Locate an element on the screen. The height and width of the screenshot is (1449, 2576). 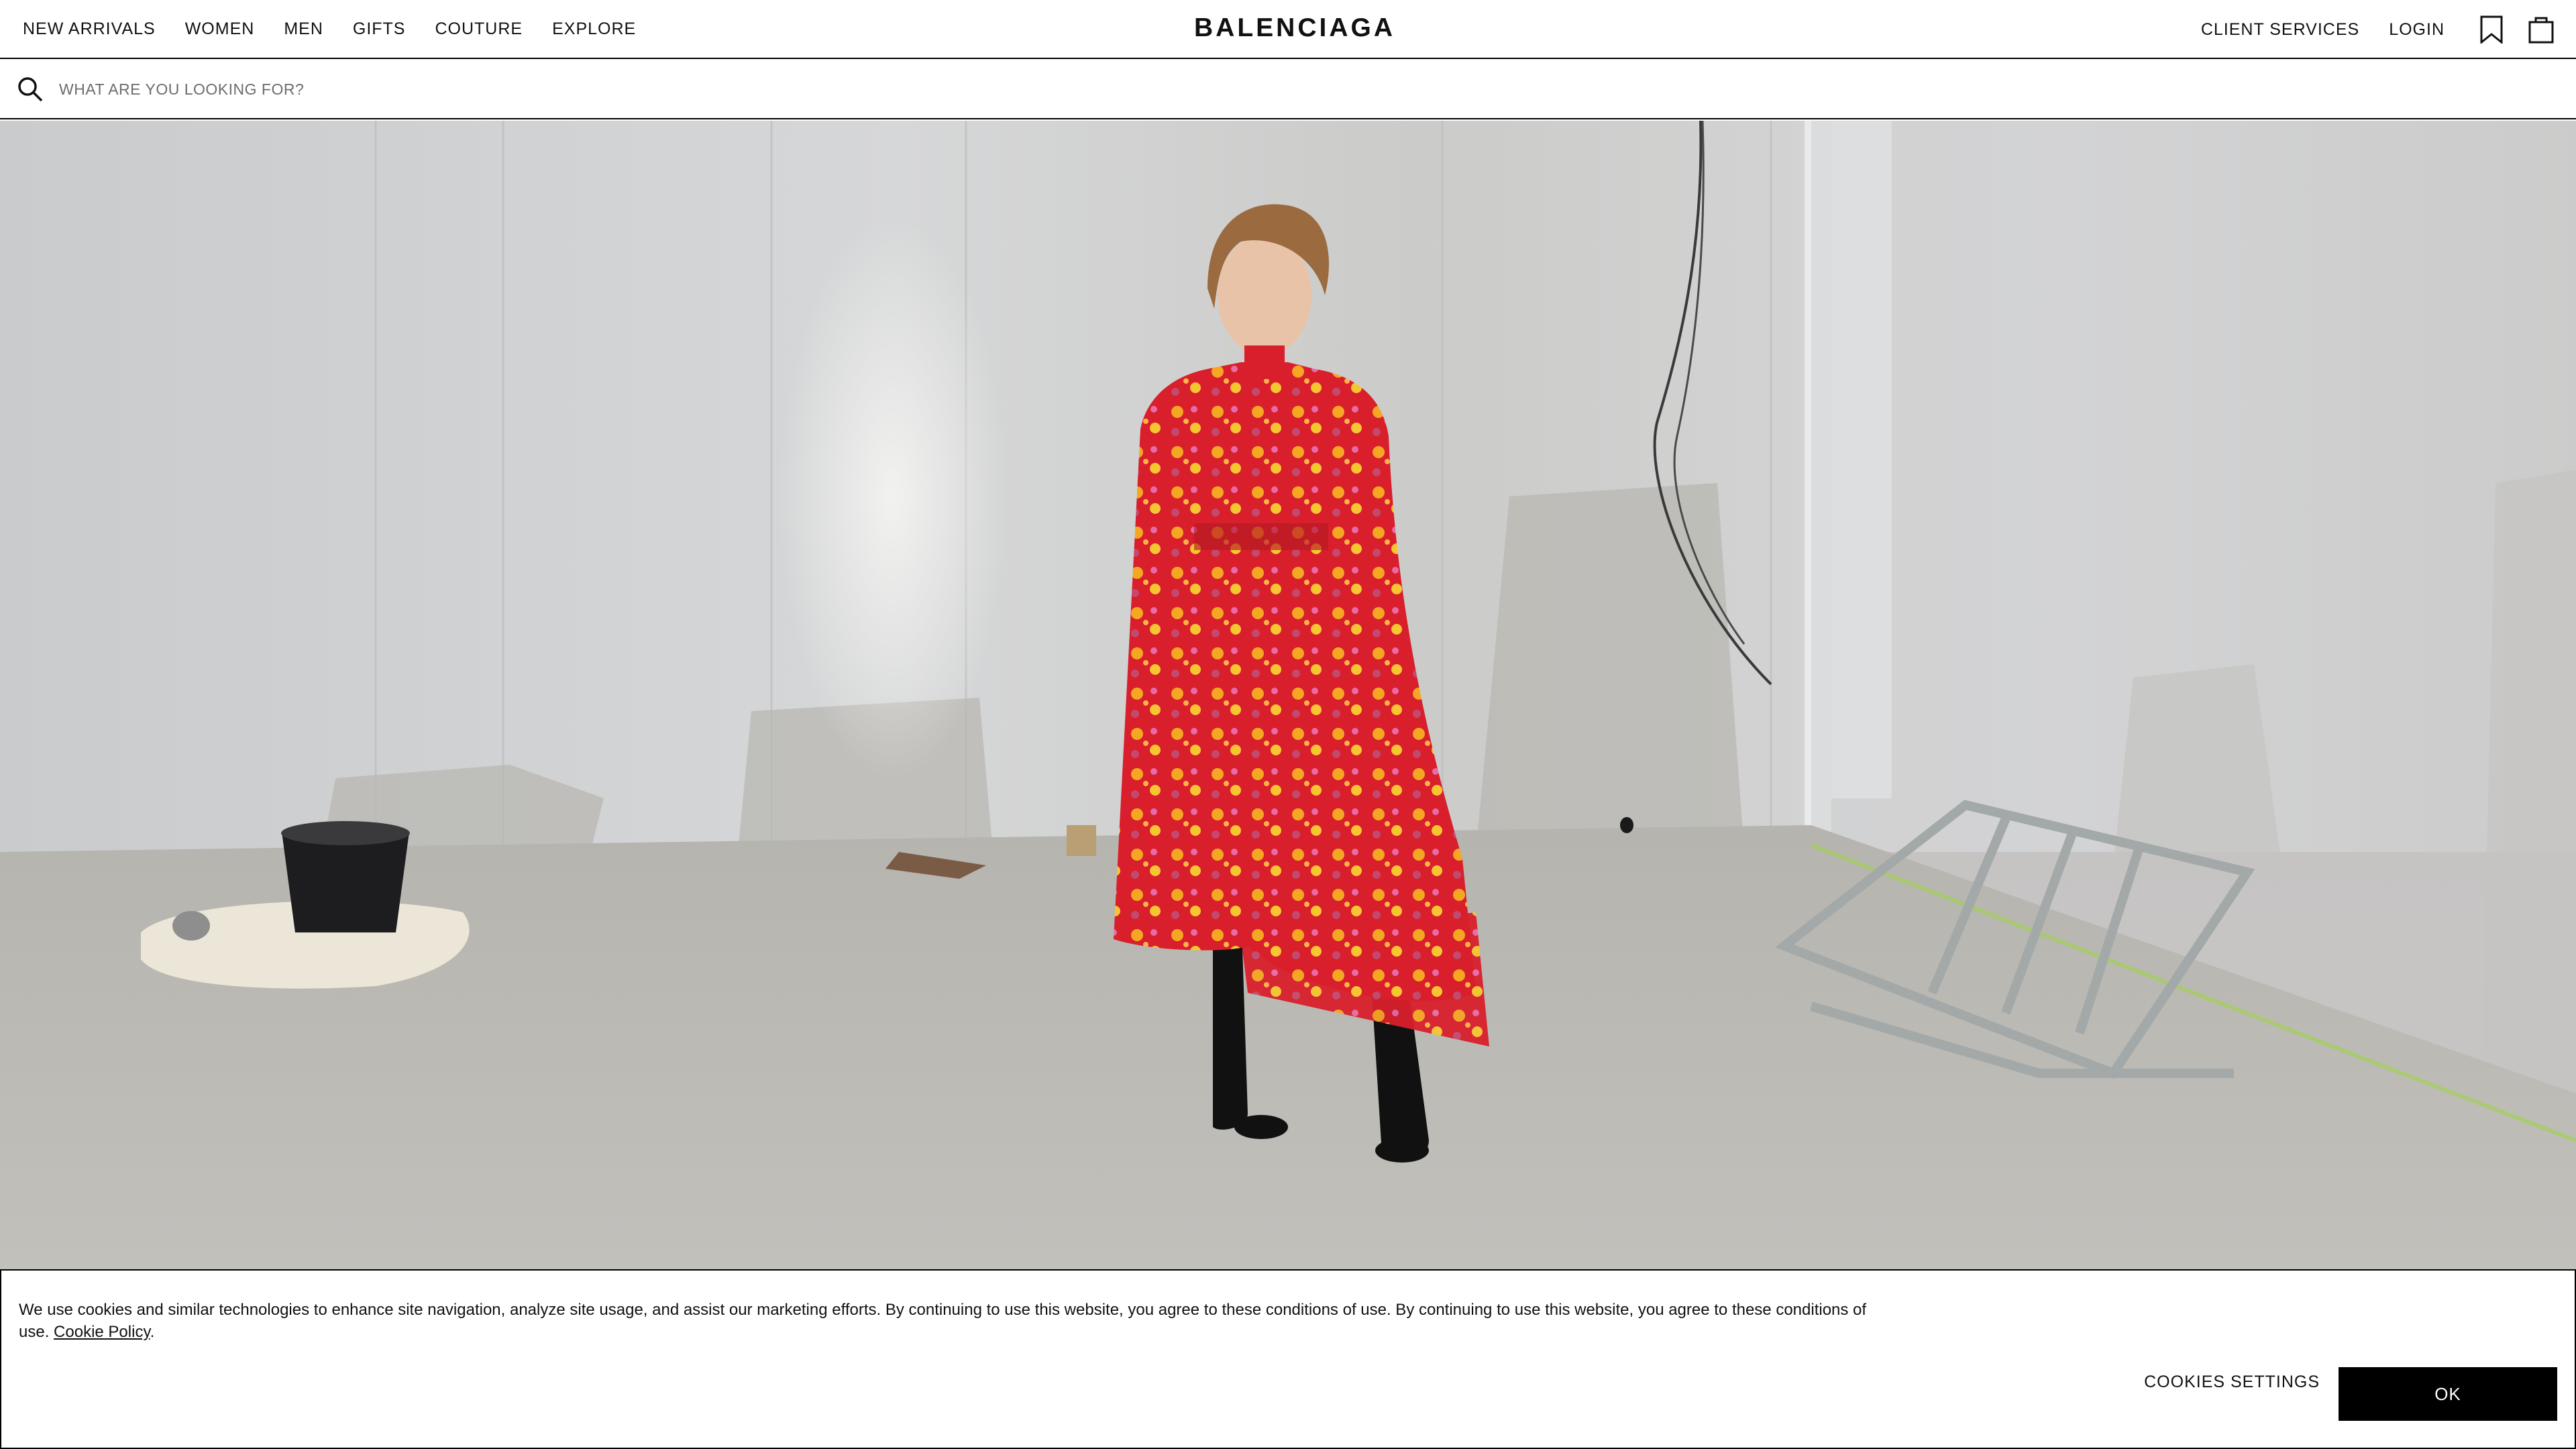
account-nav: CLIENT SERVICES LOGIN is located at coordinates (2380, 29).